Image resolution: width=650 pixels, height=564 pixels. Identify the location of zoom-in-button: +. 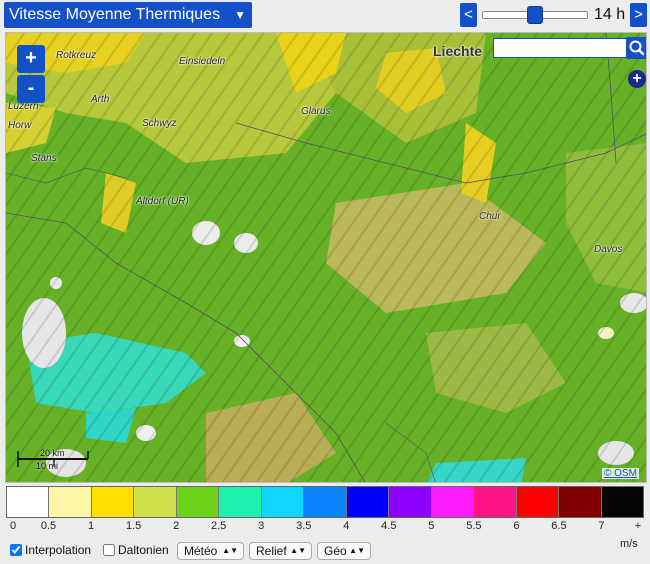
(31, 59).